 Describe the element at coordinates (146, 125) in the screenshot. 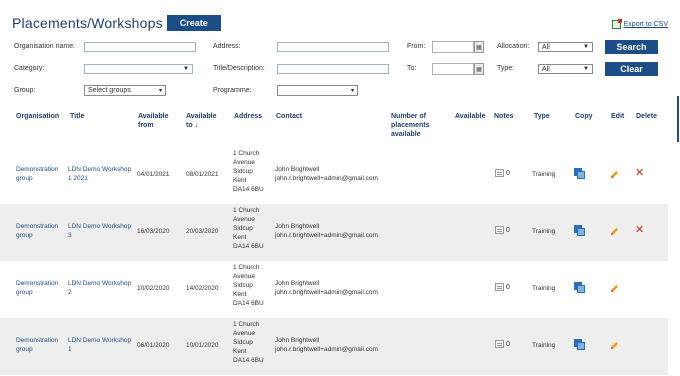

I see `available-from-line2: from` at that location.